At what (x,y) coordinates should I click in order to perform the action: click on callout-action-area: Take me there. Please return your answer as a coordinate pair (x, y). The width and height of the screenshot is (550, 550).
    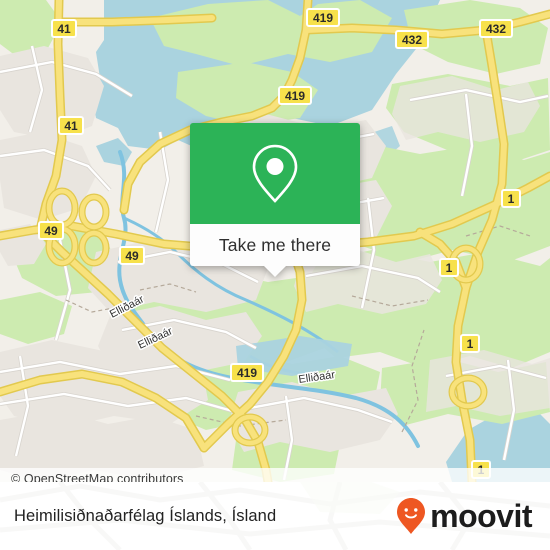
    Looking at the image, I should click on (275, 250).